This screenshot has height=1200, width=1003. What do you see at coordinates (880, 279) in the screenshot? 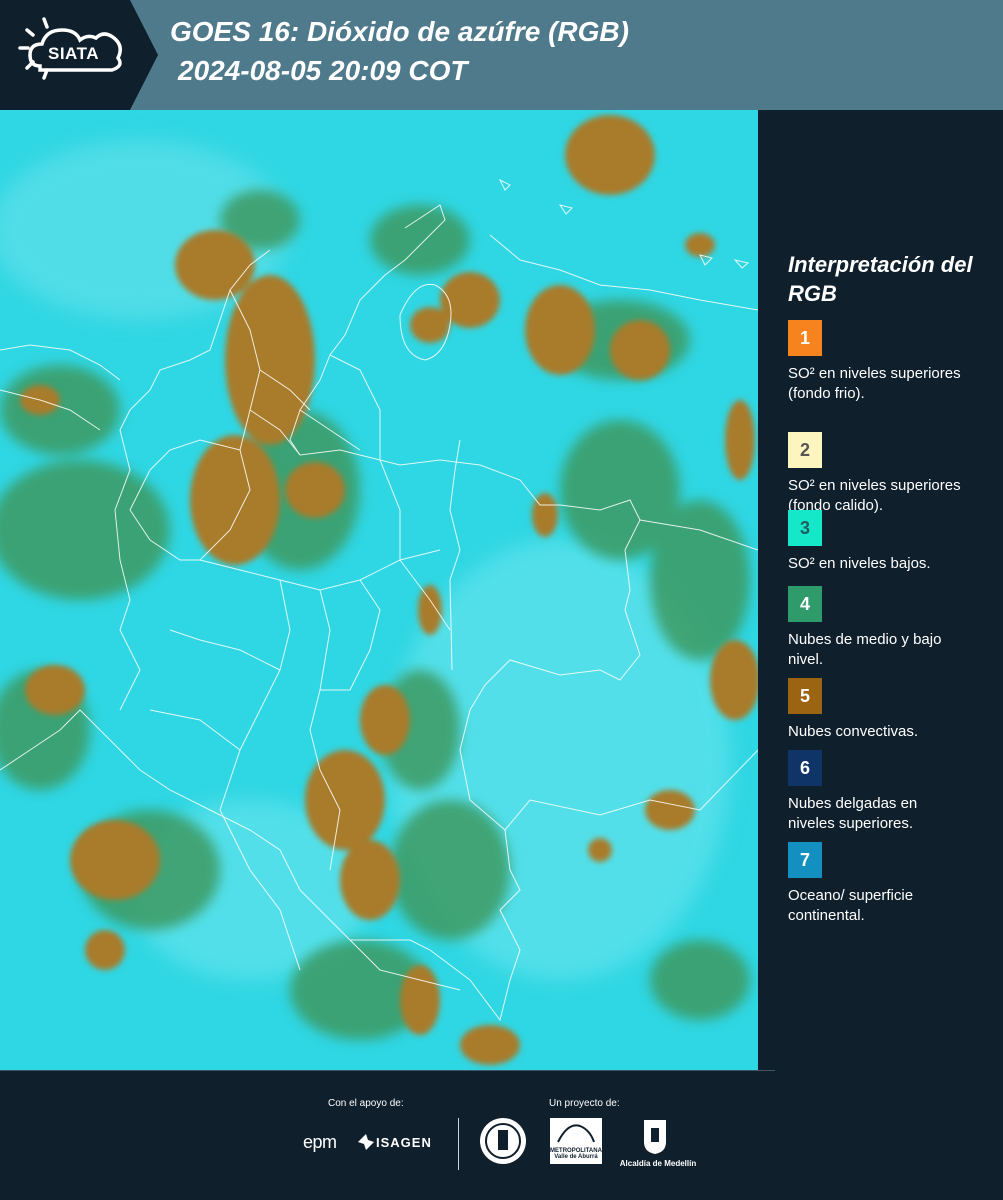
I see `legend-title: Interpretación del RGB` at bounding box center [880, 279].